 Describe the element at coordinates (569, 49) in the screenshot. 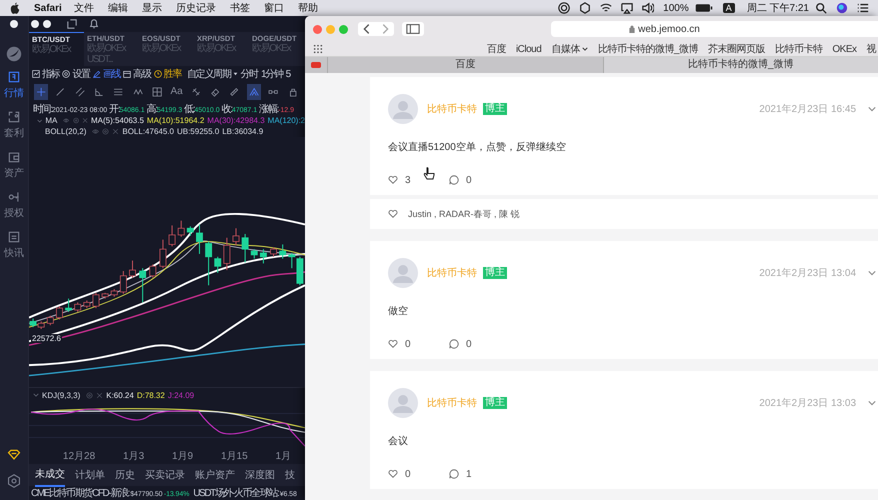

I see `bookmark-link: 自媒体` at that location.